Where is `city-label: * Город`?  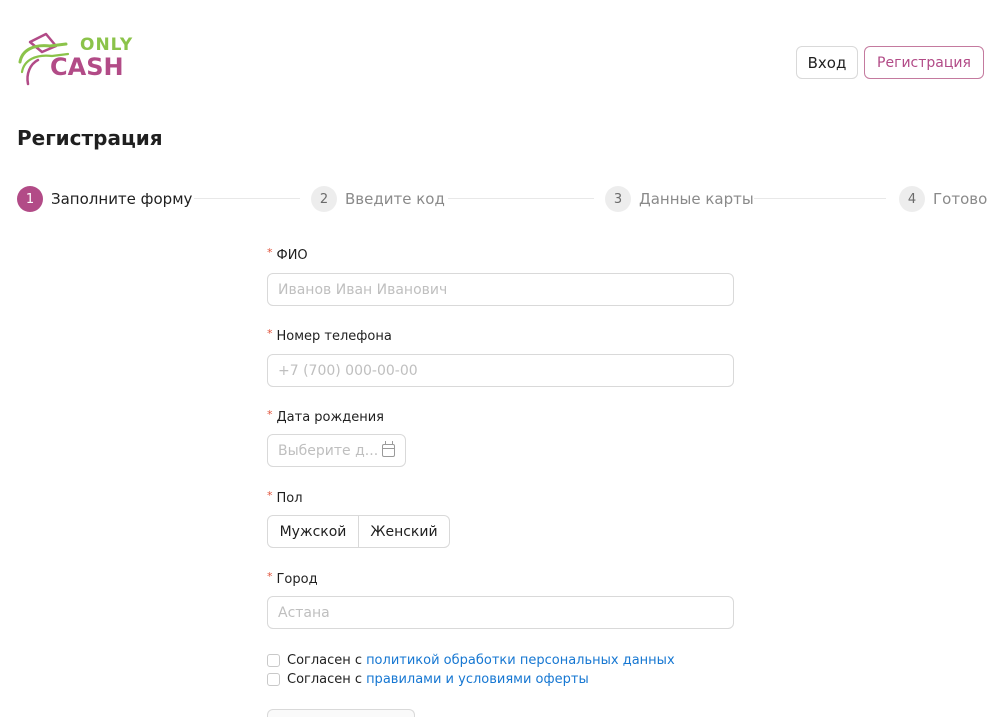 city-label: * Город is located at coordinates (292, 578).